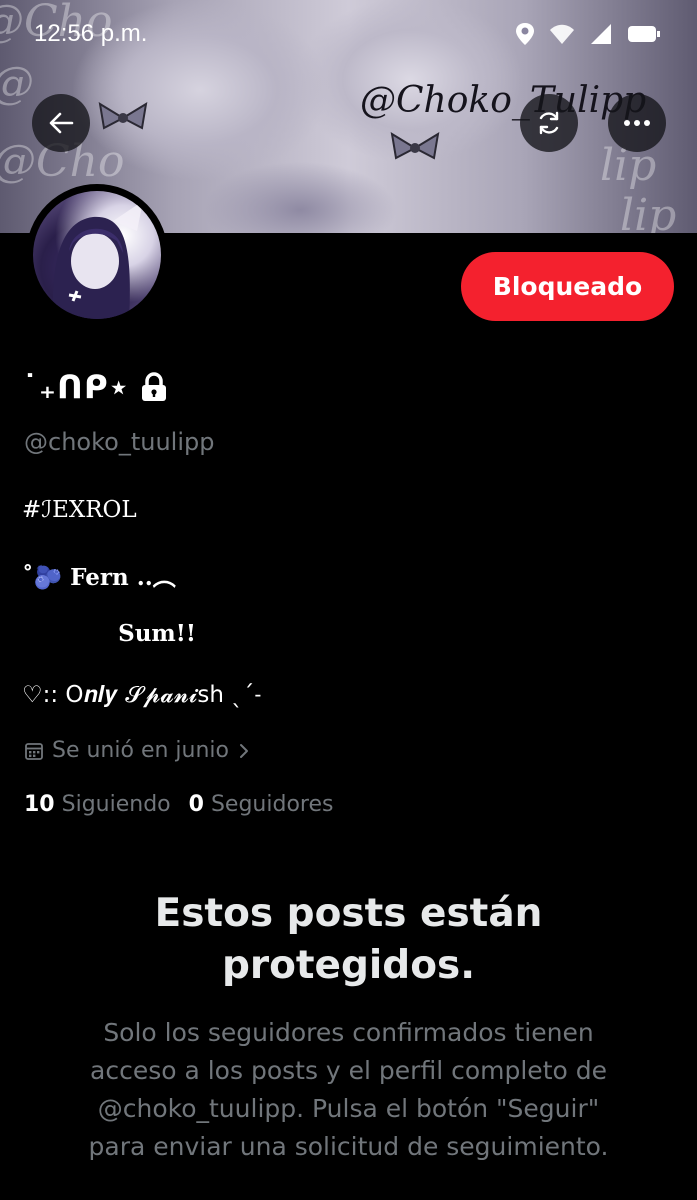 Image resolution: width=697 pixels, height=1200 pixels. Describe the element at coordinates (588, 34) in the screenshot. I see `status-icons` at that location.